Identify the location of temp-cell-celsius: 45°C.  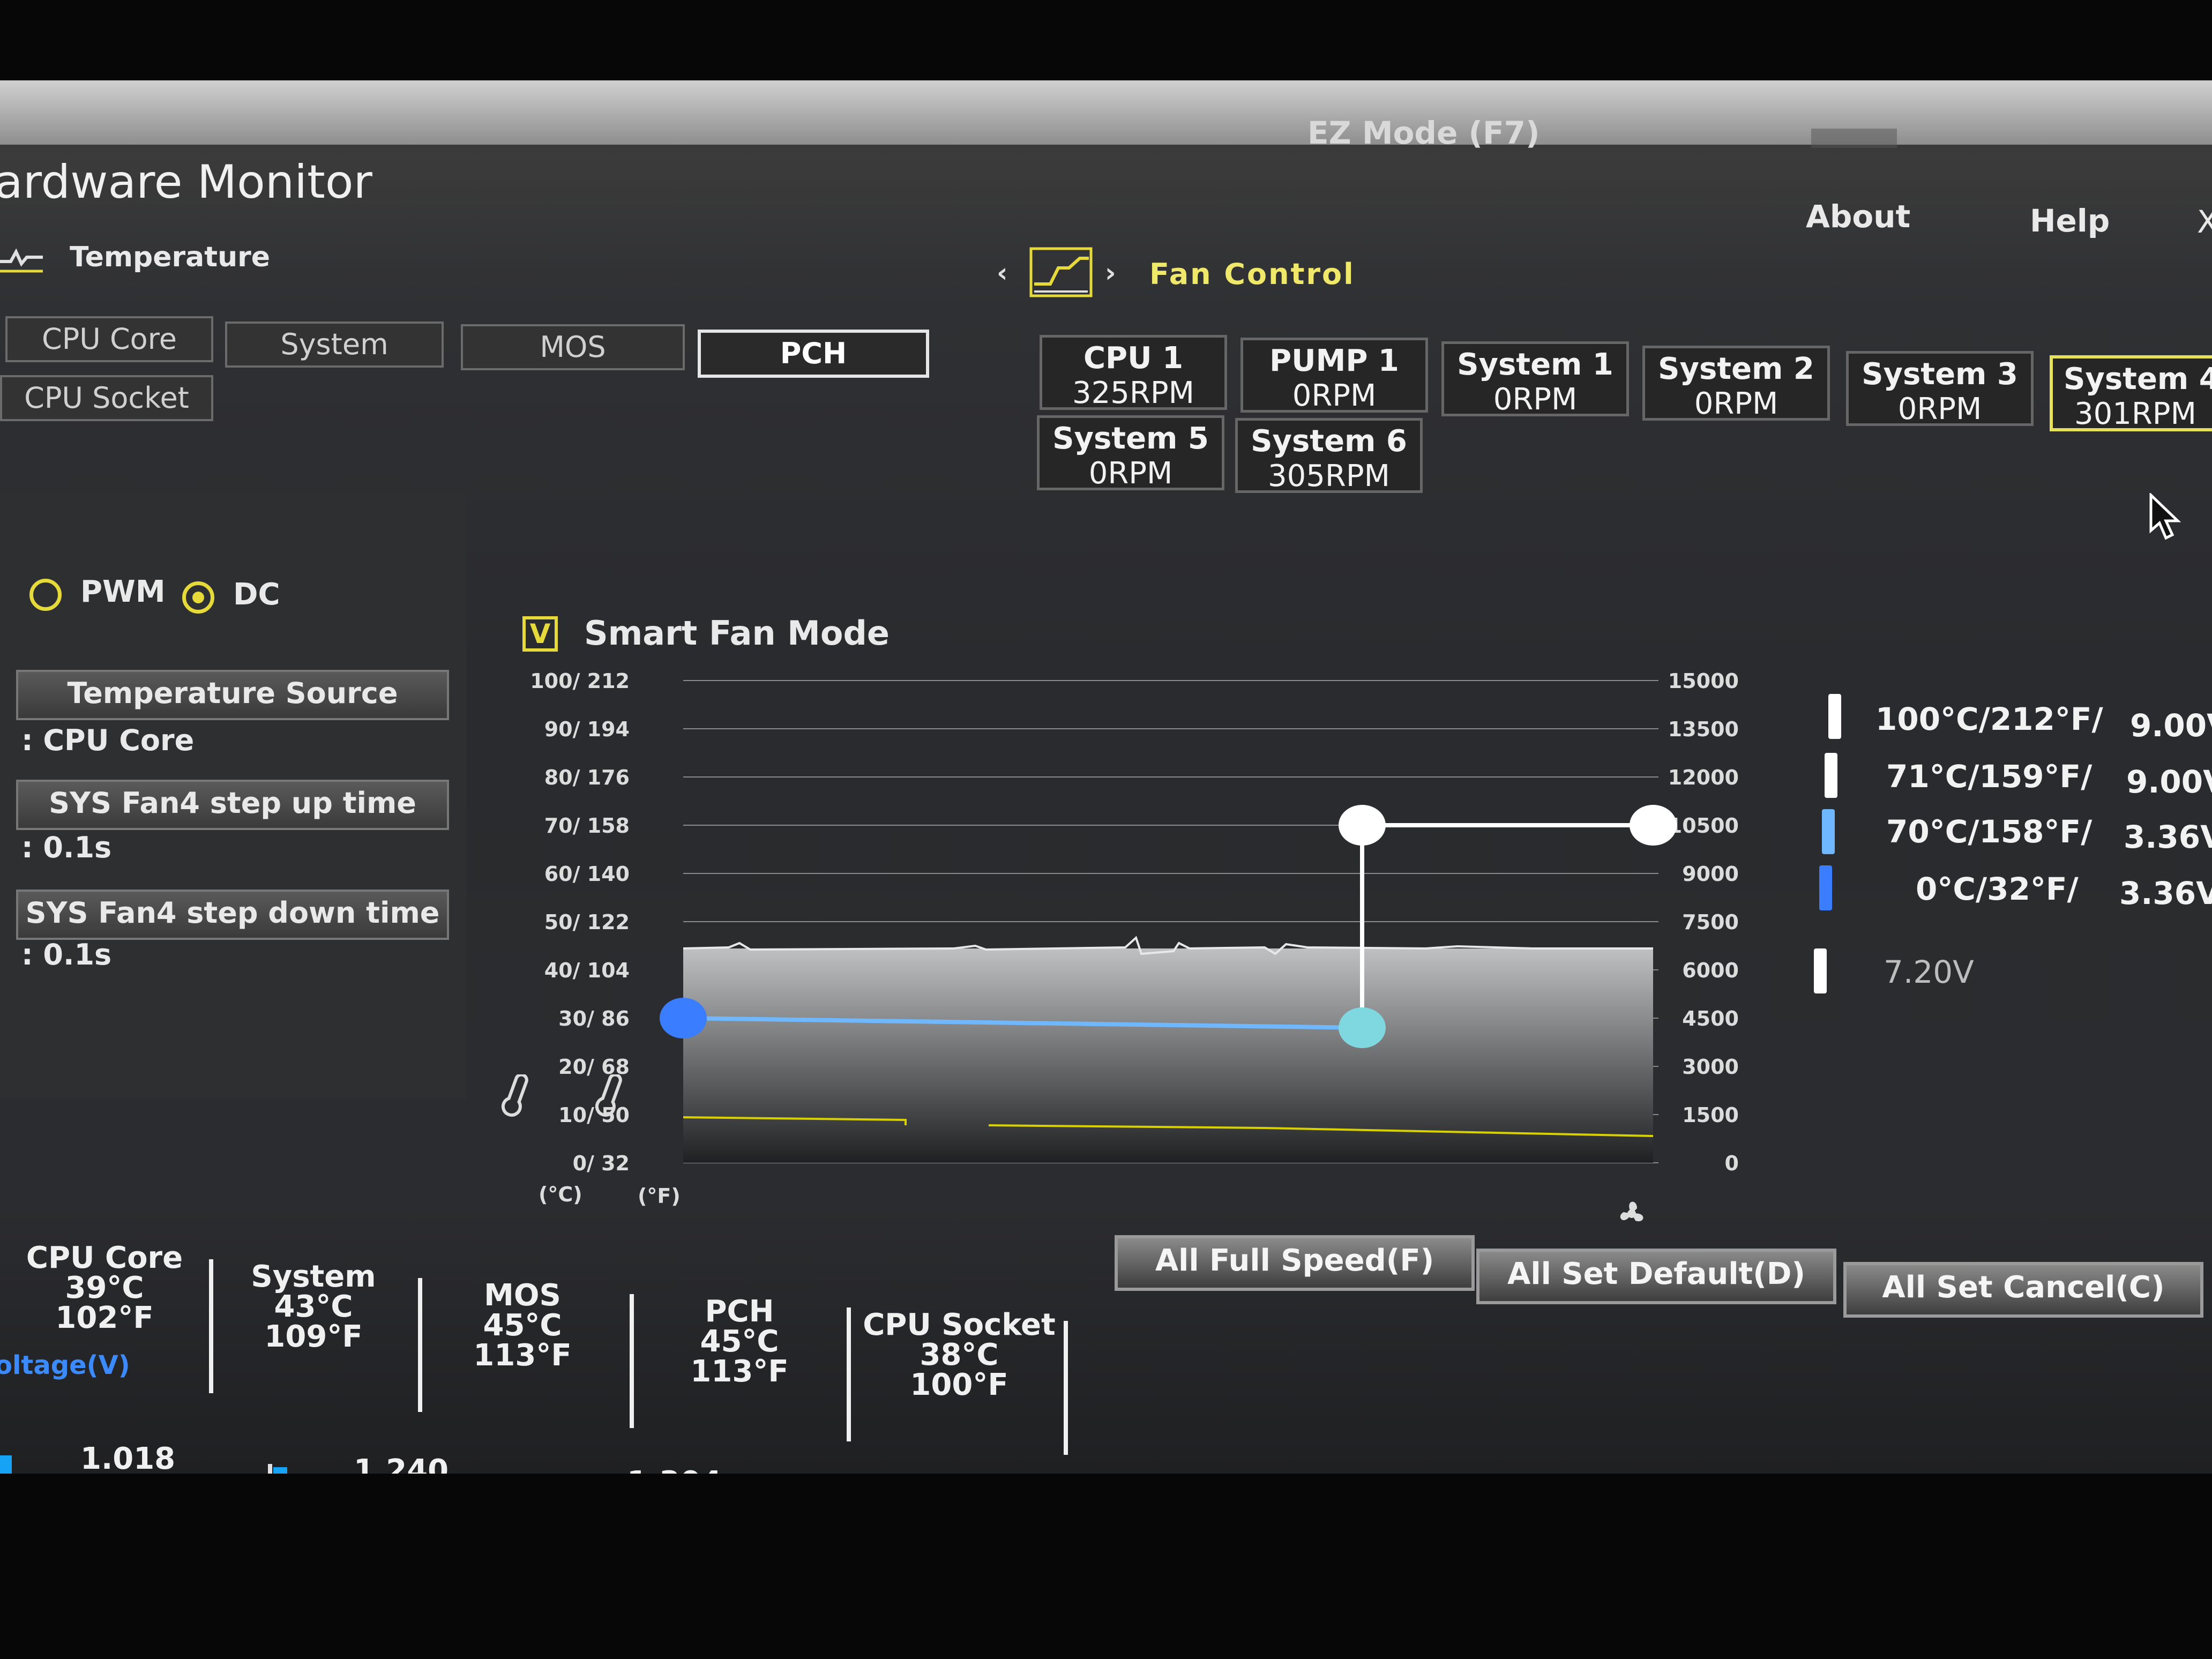
(522, 1325).